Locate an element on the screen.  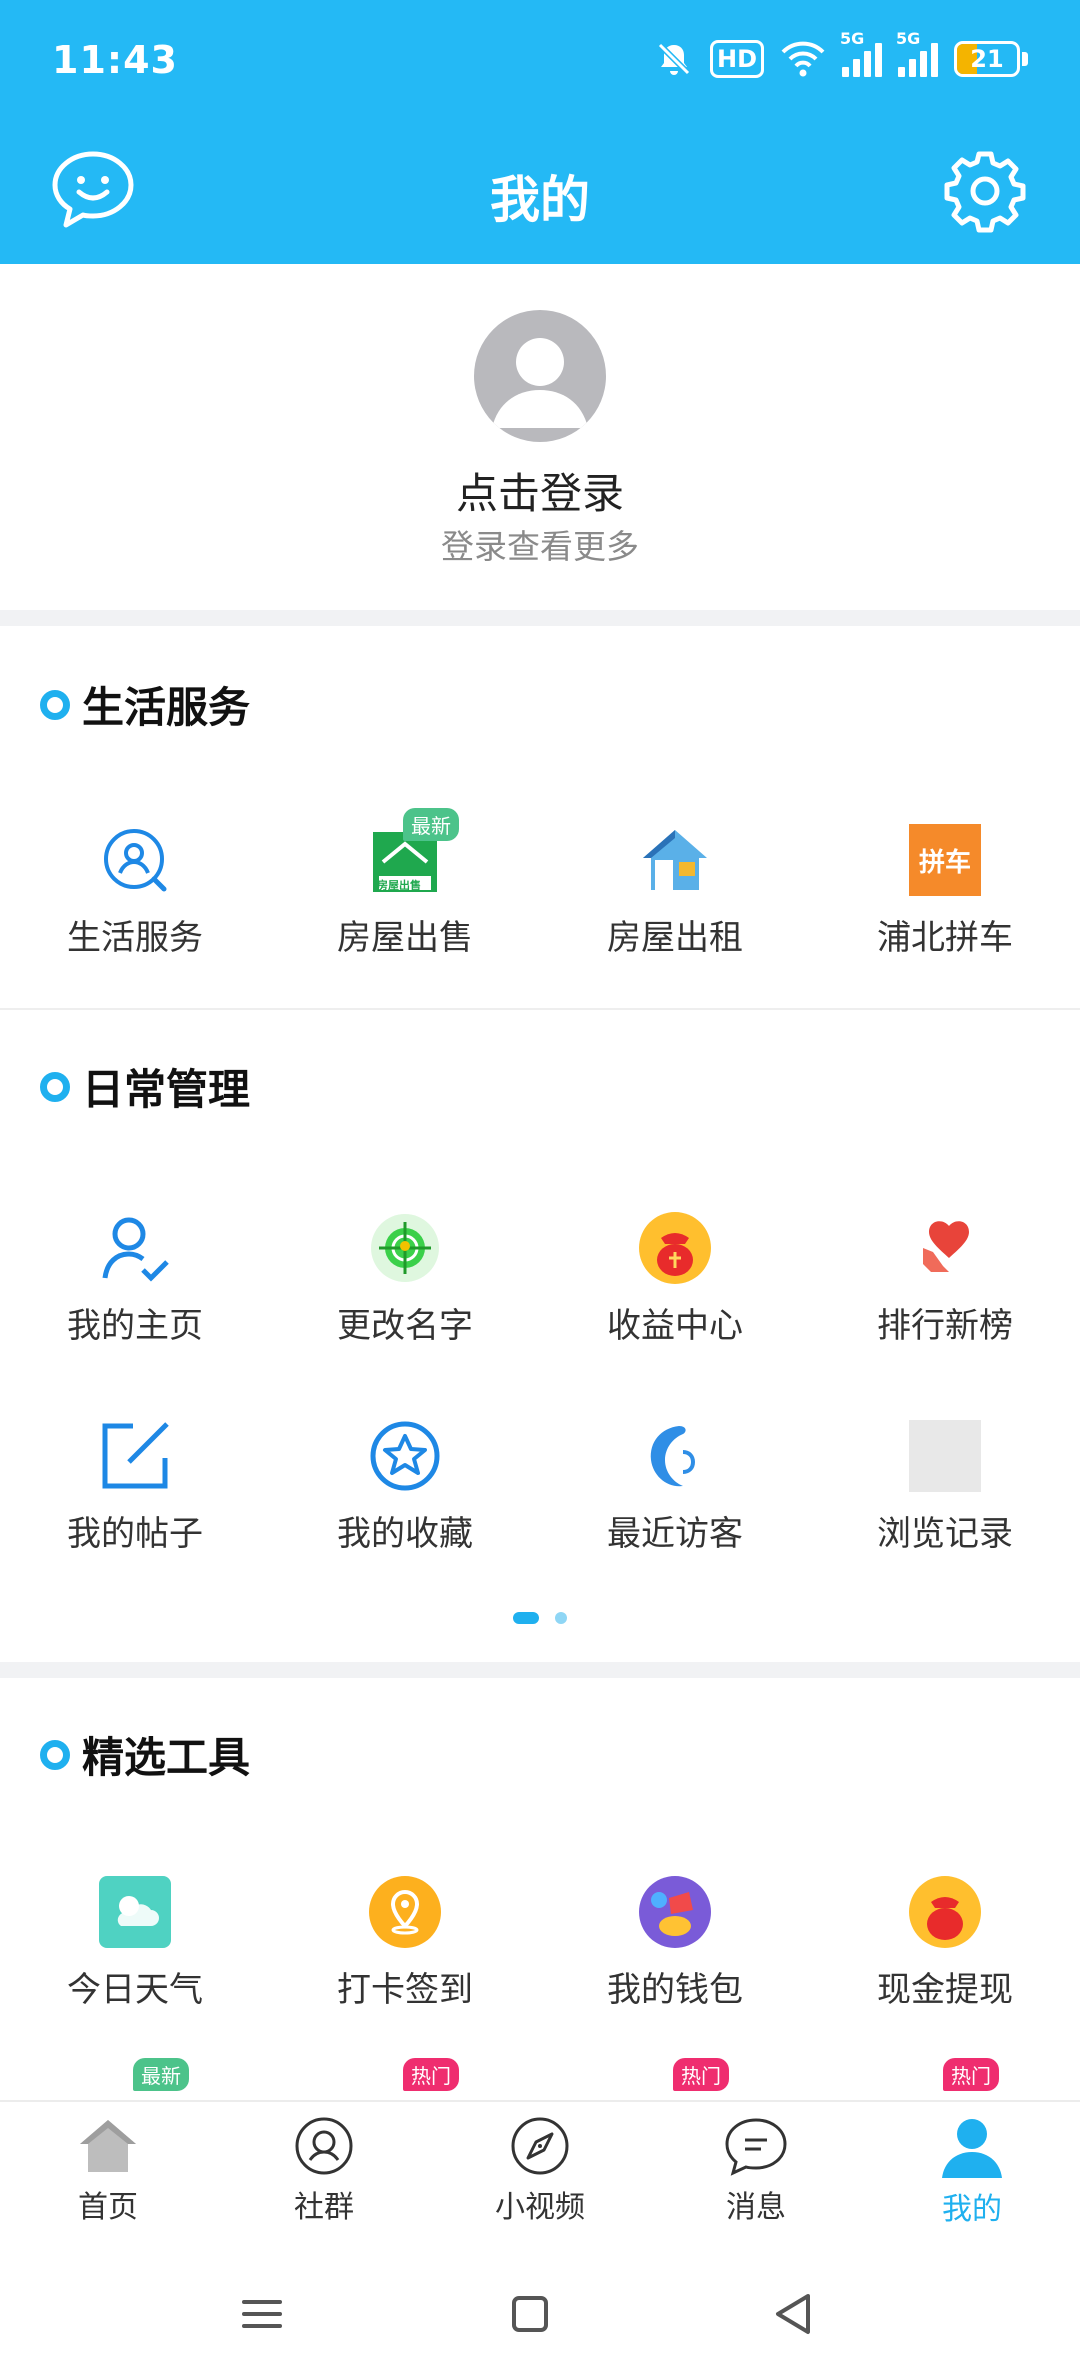
nav-short-video: 小视频 is located at coordinates (540, 2175).